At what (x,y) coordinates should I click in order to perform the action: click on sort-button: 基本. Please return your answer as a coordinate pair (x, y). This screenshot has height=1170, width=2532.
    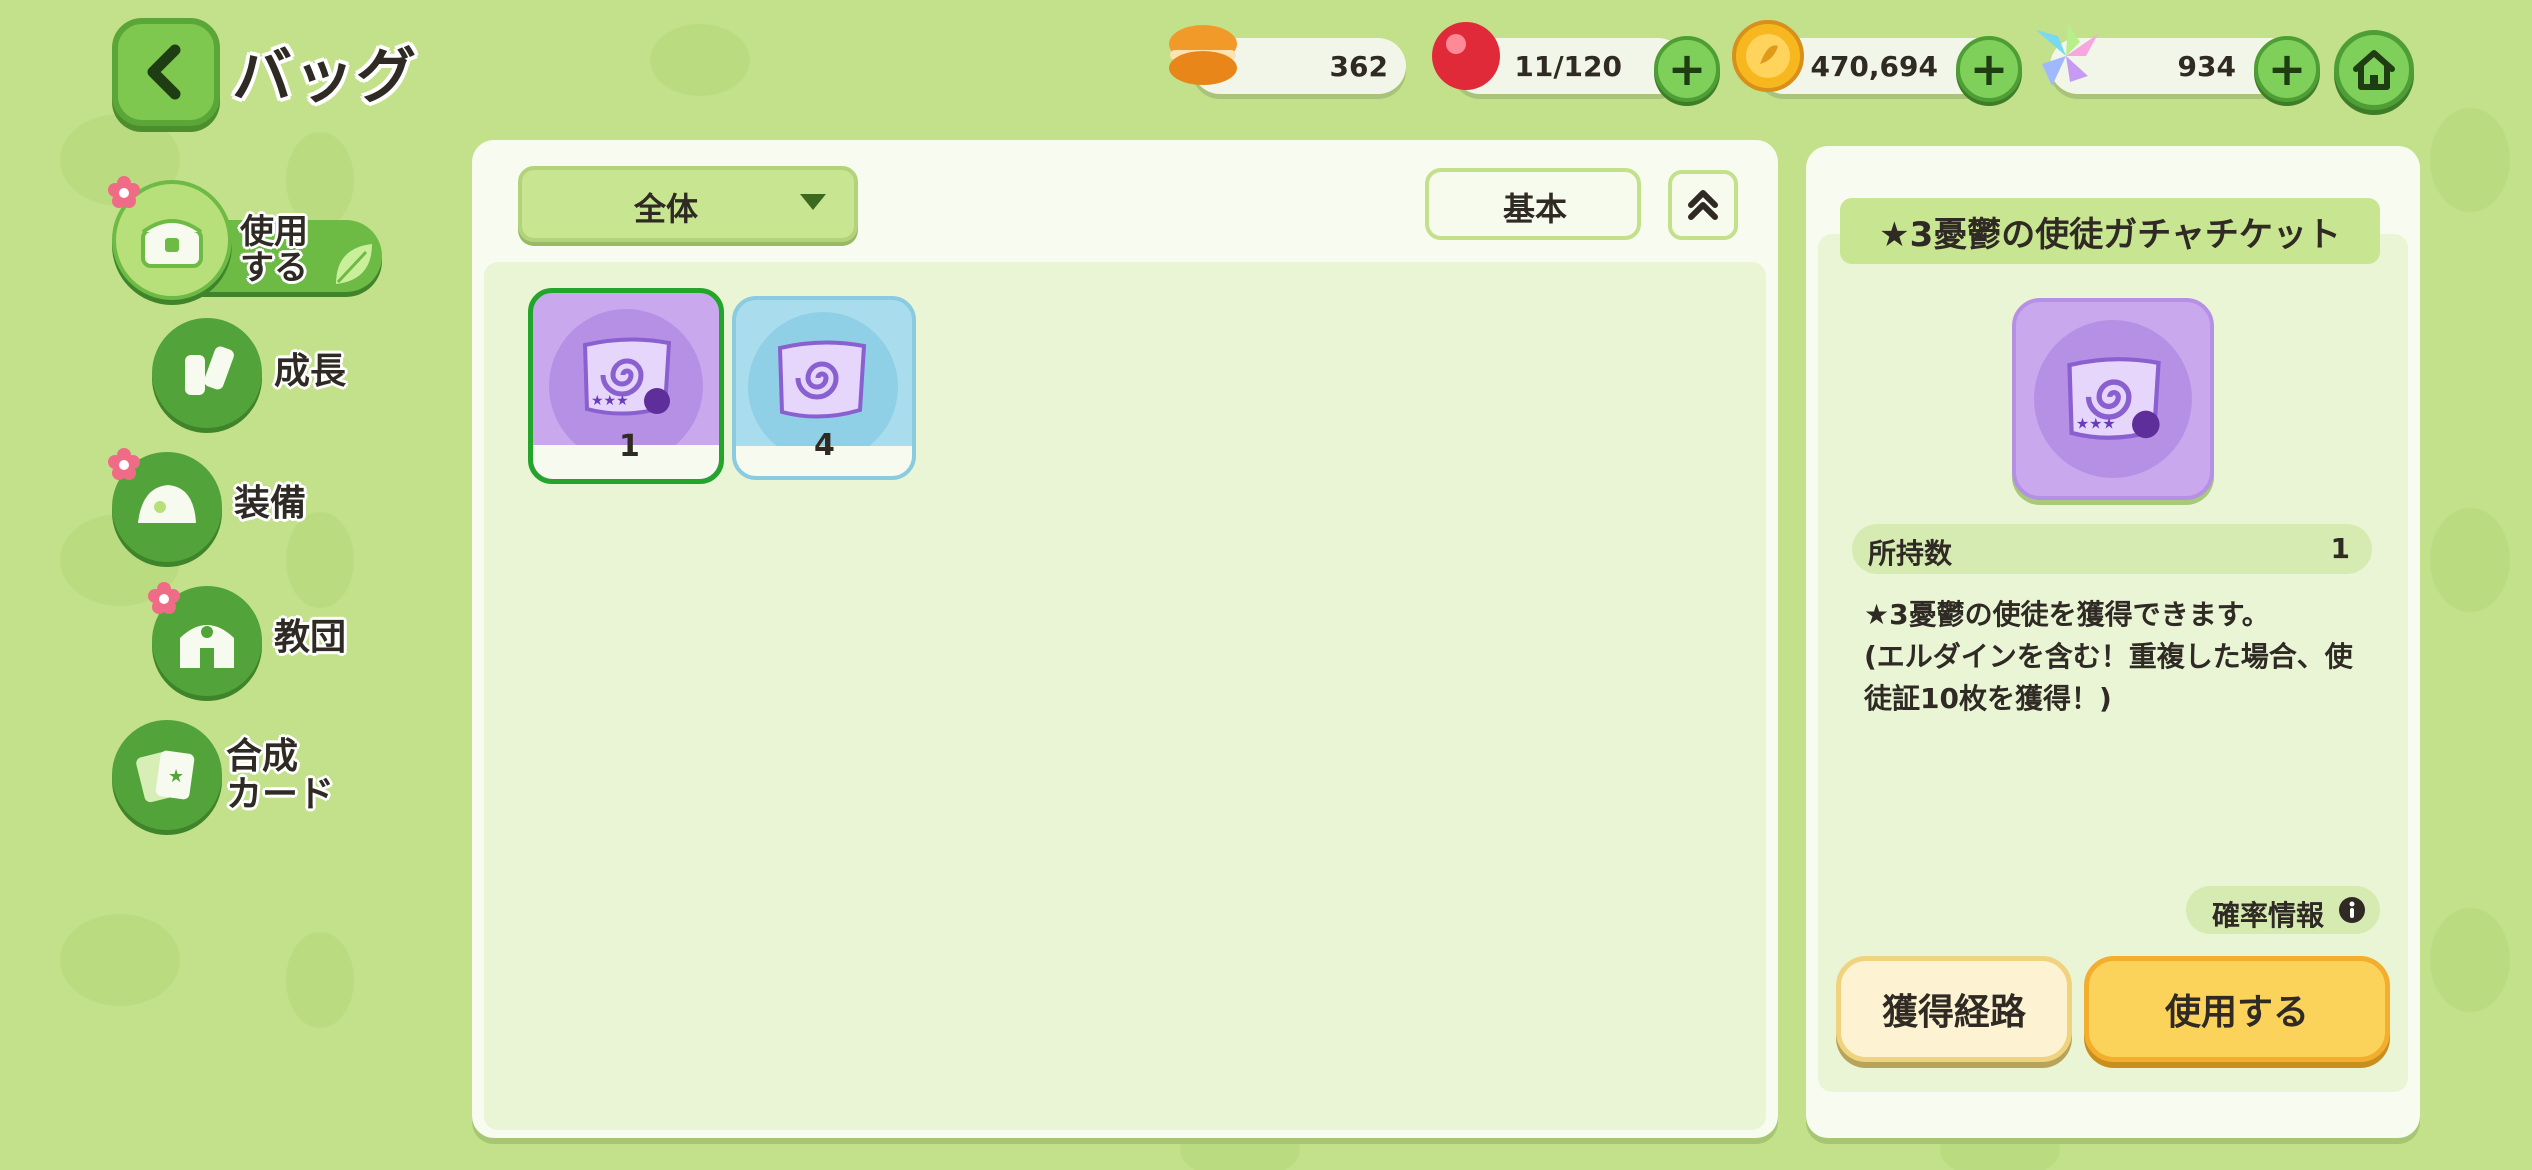
    Looking at the image, I should click on (1533, 204).